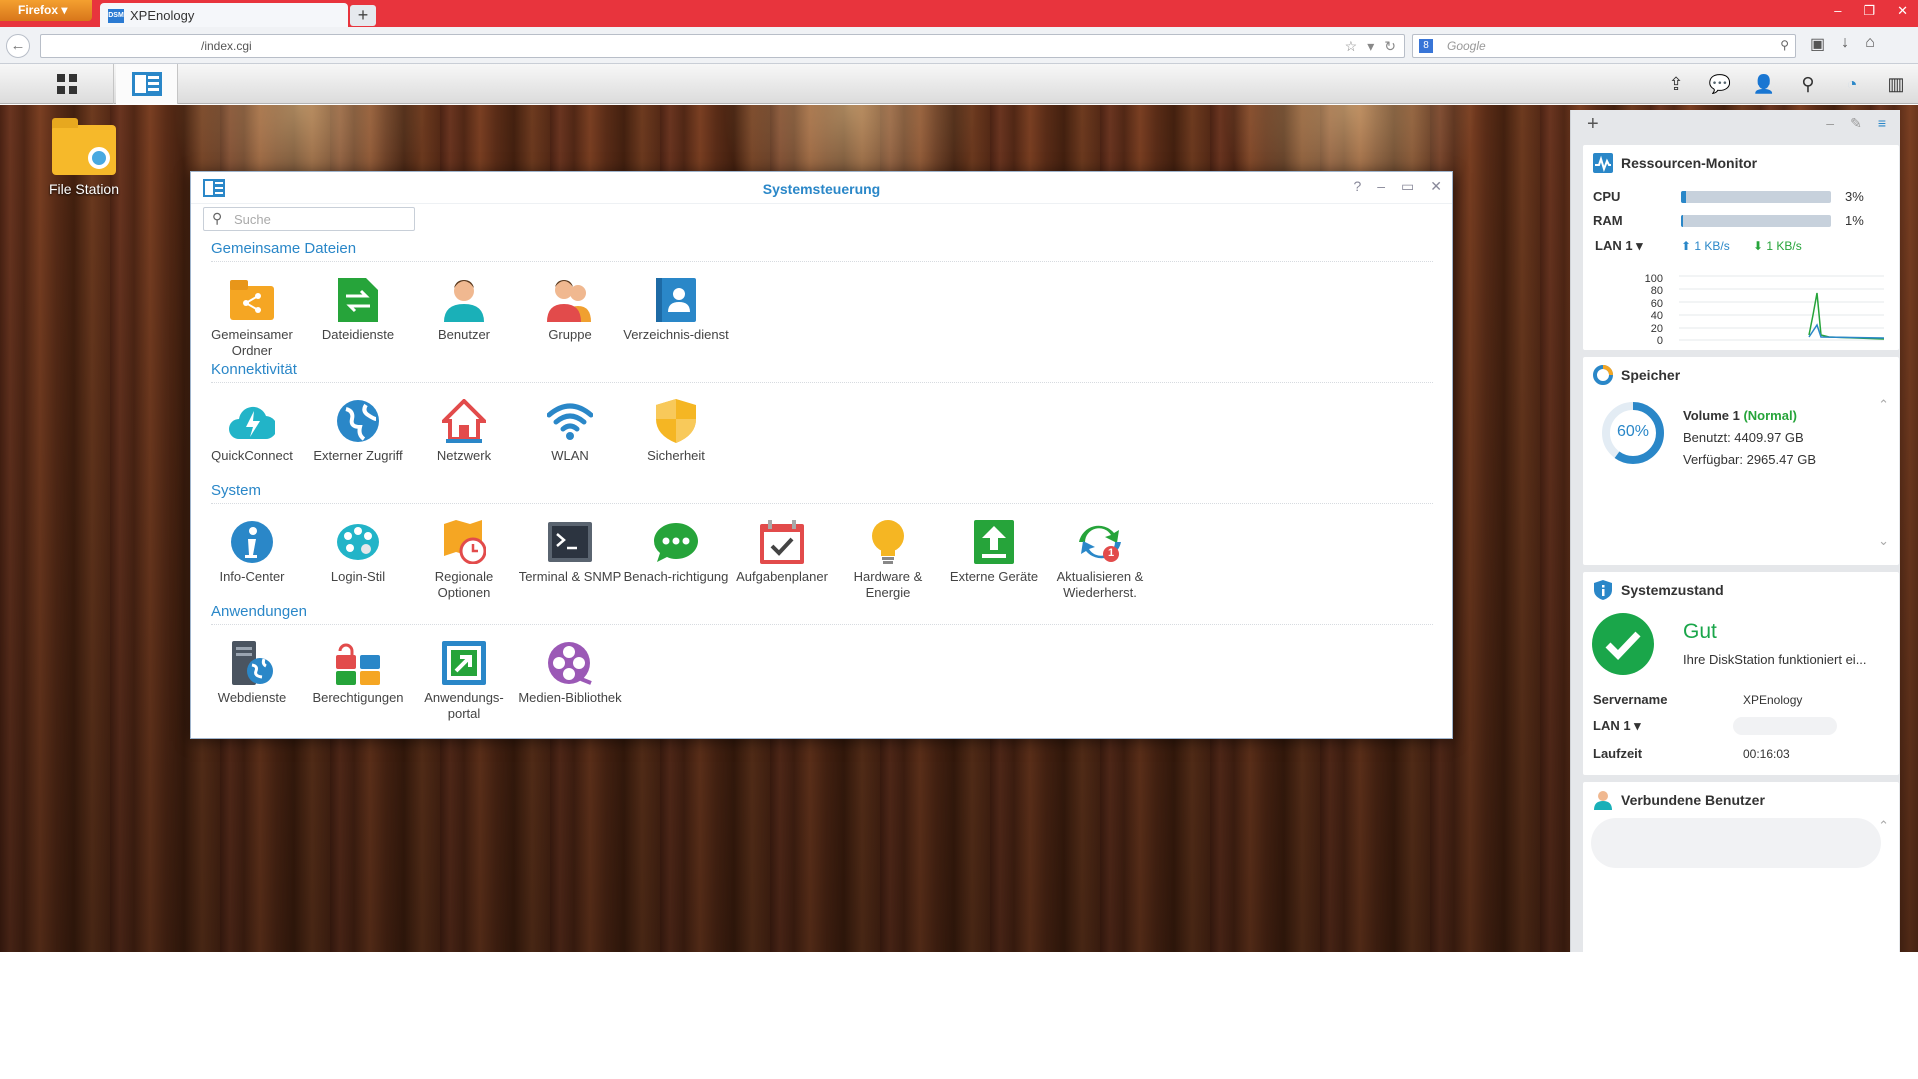 This screenshot has height=1079, width=1918. I want to click on maximize-icon: ▭, so click(1407, 186).